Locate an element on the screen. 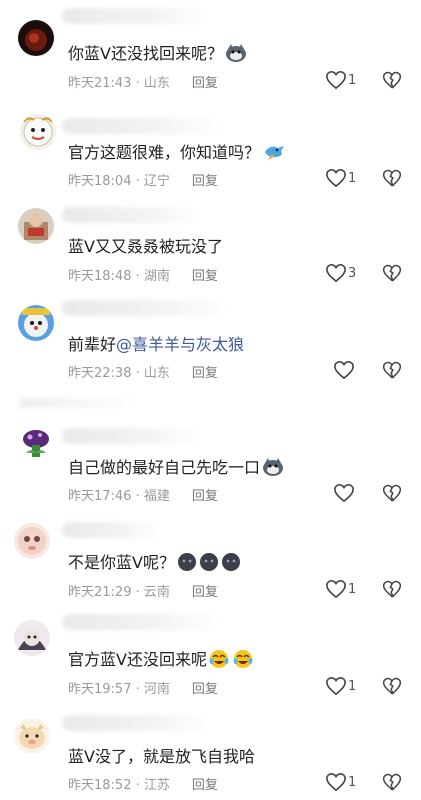  comment-text: 蓝V没了，就是放飞自我哈 is located at coordinates (161, 756).